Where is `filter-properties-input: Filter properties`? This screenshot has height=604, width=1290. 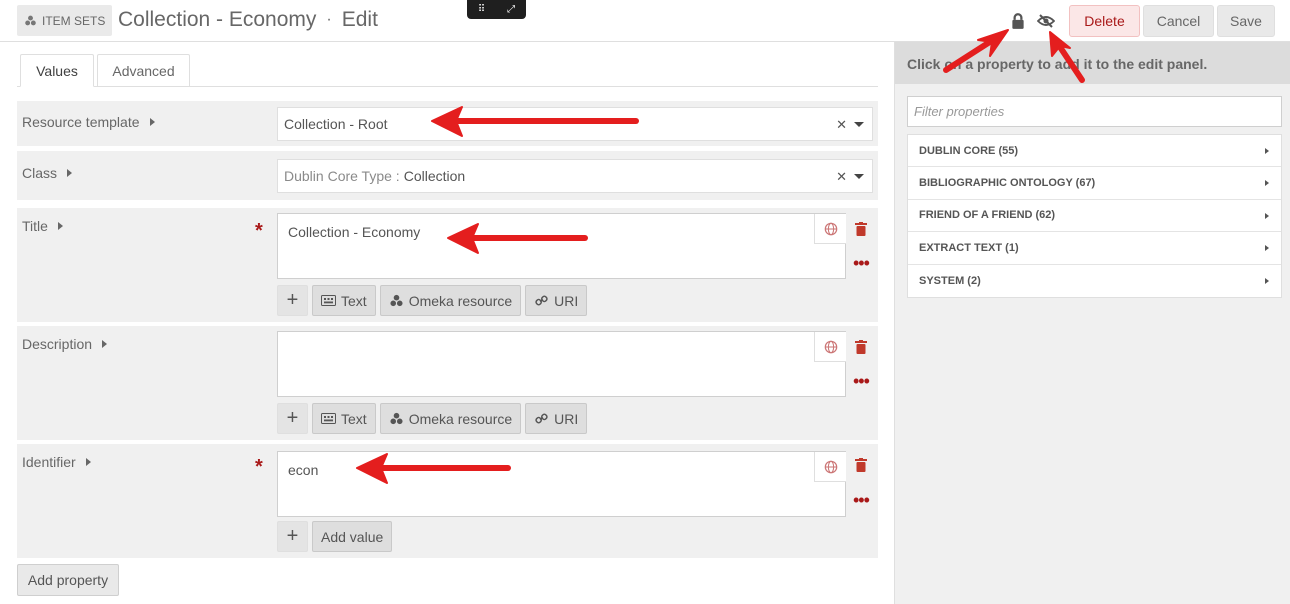
filter-properties-input: Filter properties is located at coordinates (1094, 111).